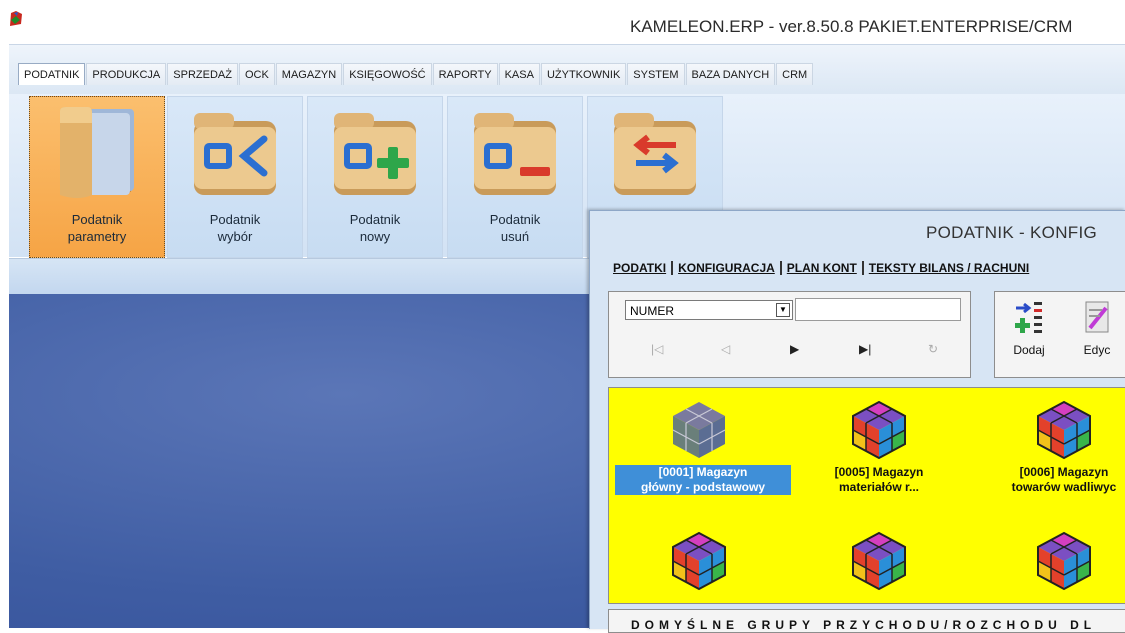  Describe the element at coordinates (783, 310) in the screenshot. I see `chevron-down-icon: ▼` at that location.